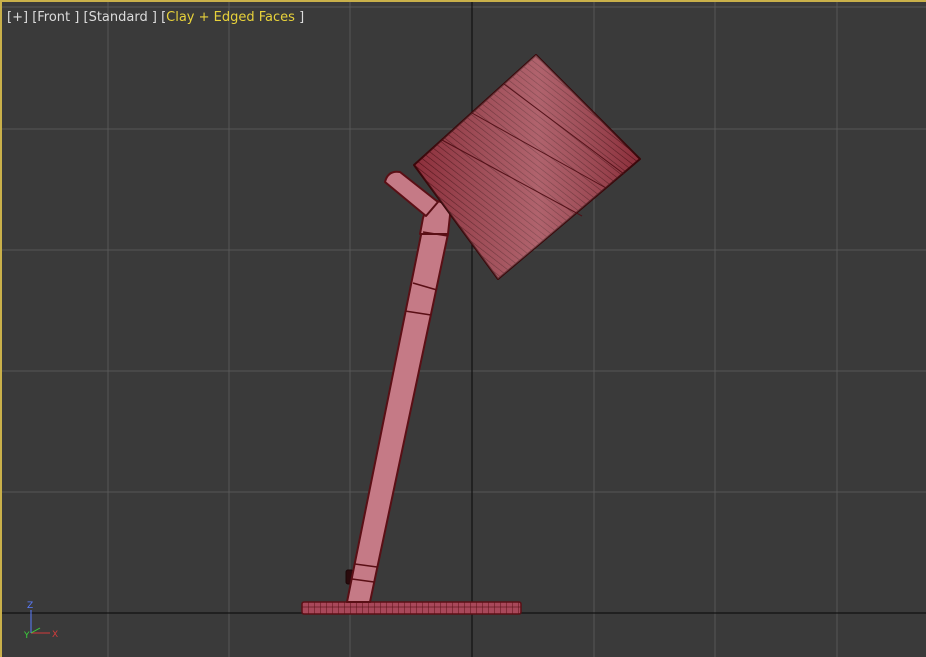 The width and height of the screenshot is (926, 657). I want to click on axis-z-label: Z, so click(30, 606).